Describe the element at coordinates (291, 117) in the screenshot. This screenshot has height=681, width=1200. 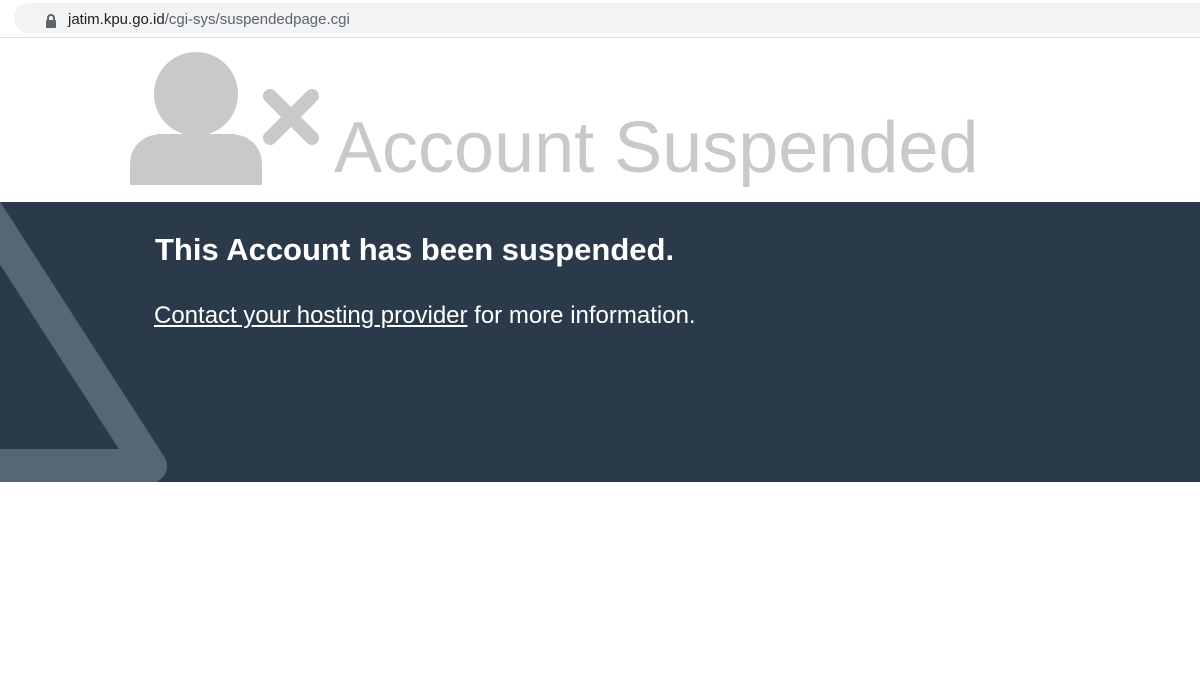
I see `close-icon` at that location.